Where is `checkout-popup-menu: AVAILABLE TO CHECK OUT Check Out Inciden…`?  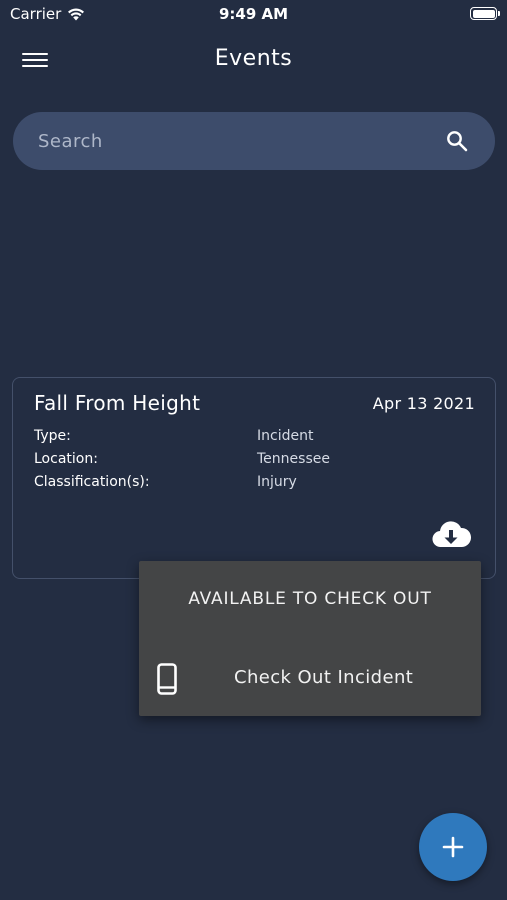
checkout-popup-menu: AVAILABLE TO CHECK OUT Check Out Inciden… is located at coordinates (310, 638).